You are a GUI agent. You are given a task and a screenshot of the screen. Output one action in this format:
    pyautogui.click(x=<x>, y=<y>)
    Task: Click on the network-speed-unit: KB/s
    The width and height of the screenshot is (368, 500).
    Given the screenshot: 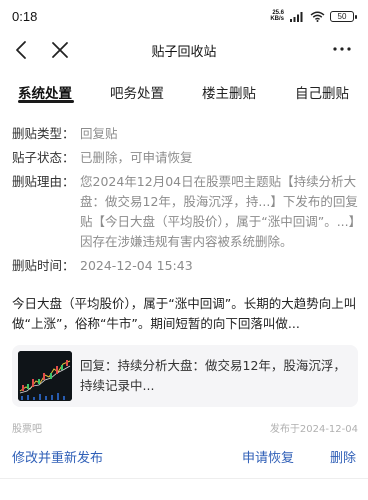 What is the action you would take?
    pyautogui.click(x=277, y=19)
    